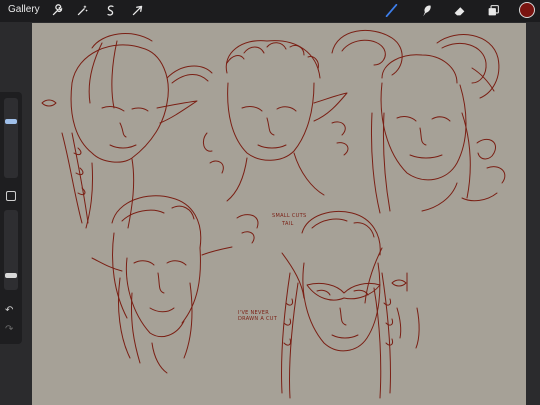 This screenshot has height=405, width=540. Describe the element at coordinates (11, 121) in the screenshot. I see `brush-size-handle` at that location.